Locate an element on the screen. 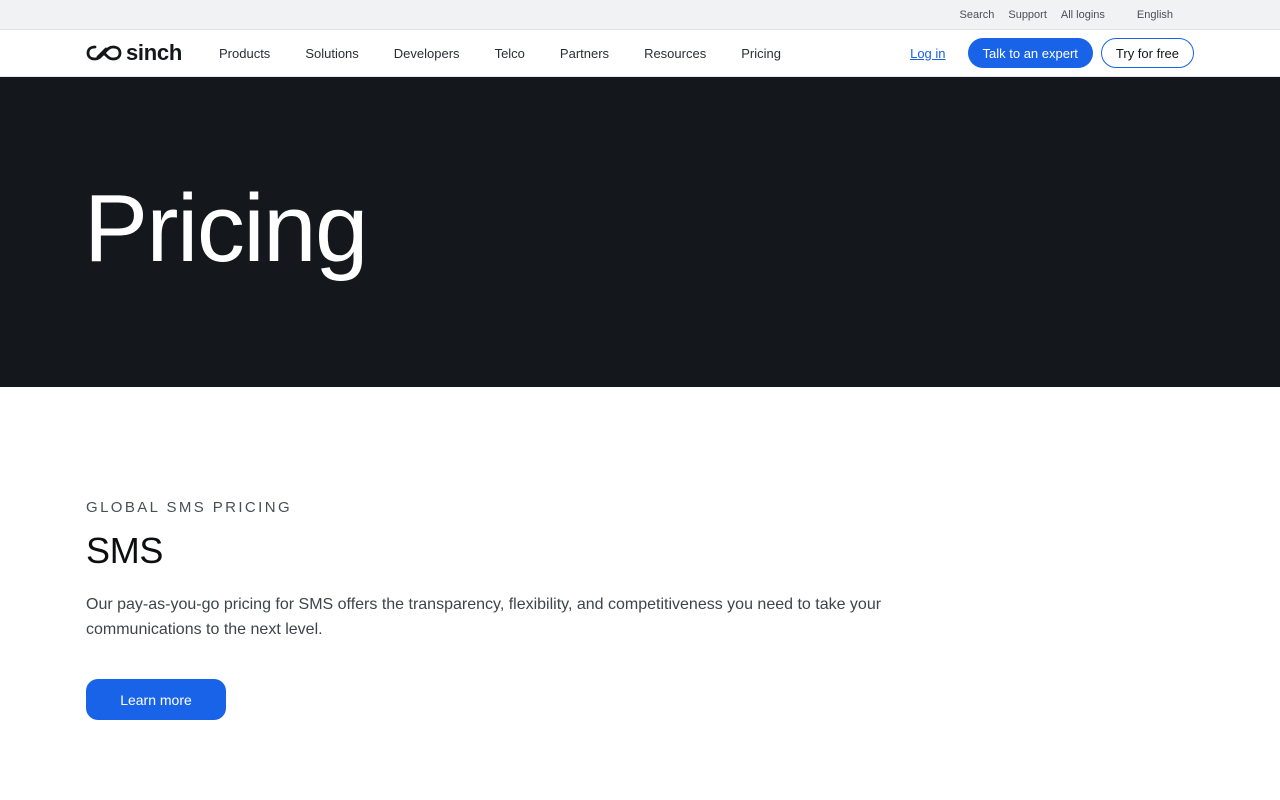  section-heading: SMS is located at coordinates (125, 550).